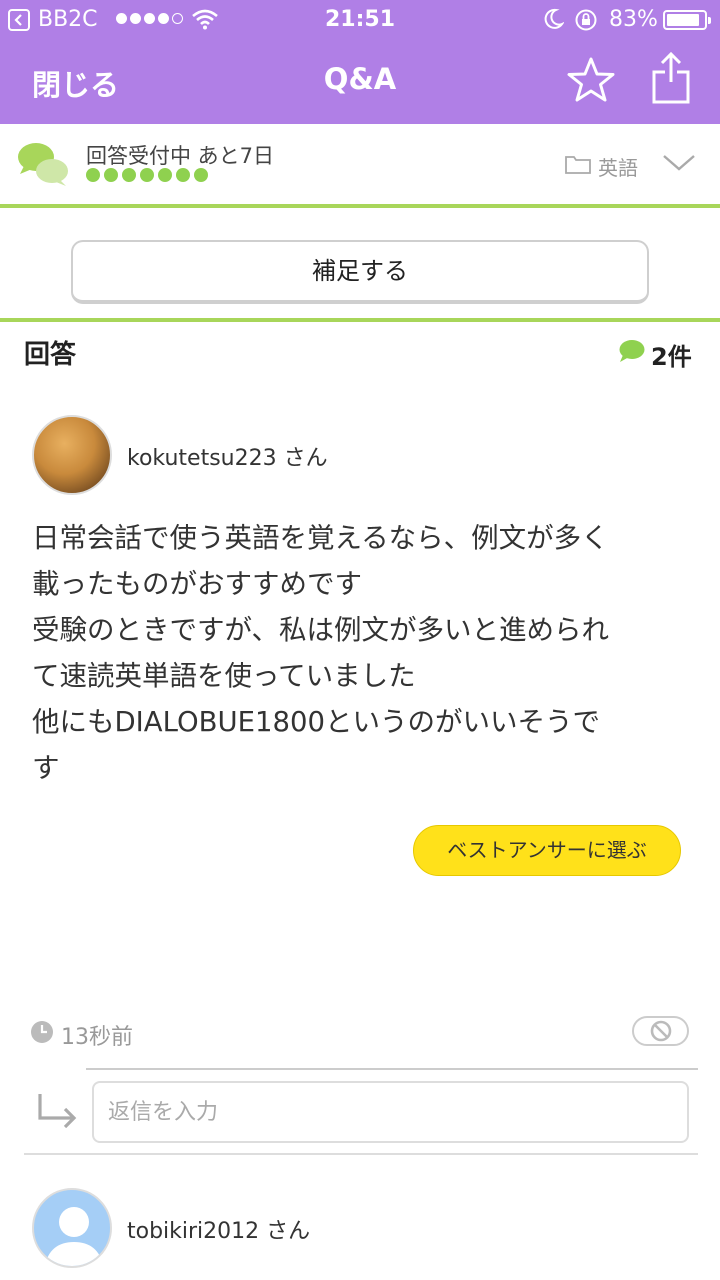 Image resolution: width=720 pixels, height=1280 pixels. What do you see at coordinates (360, 20) in the screenshot?
I see `status-bar: BB2C 21:51 83%` at bounding box center [360, 20].